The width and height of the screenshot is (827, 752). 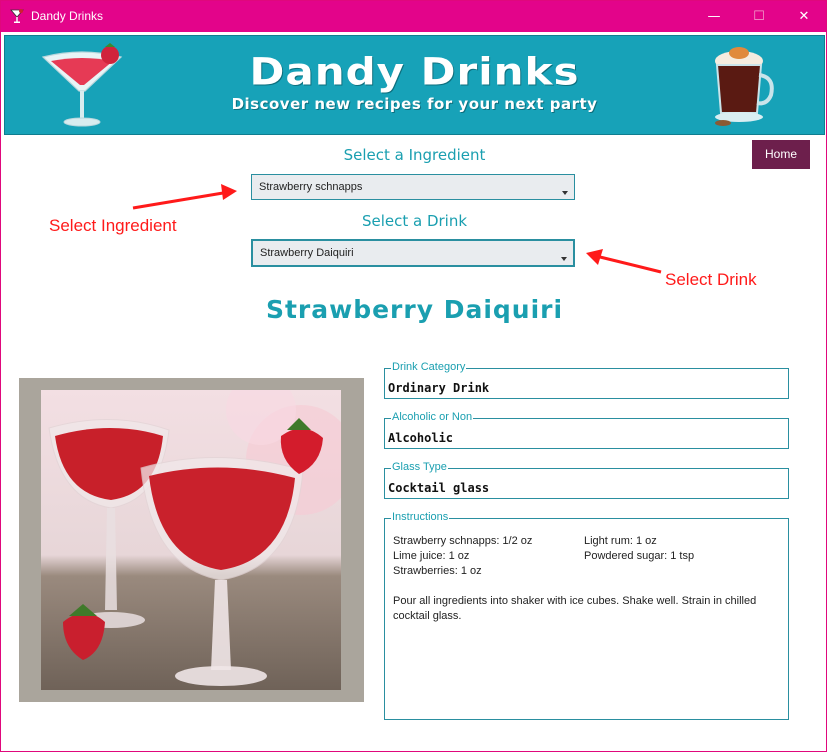 What do you see at coordinates (639, 556) in the screenshot?
I see `ingredient-item: Powdered sugar: 1 tsp` at bounding box center [639, 556].